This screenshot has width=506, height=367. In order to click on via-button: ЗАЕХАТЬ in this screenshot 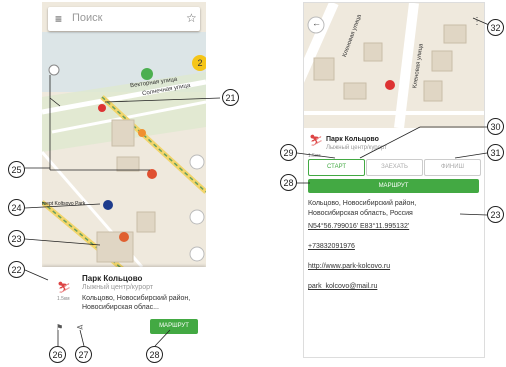, I will do `click(394, 167)`.